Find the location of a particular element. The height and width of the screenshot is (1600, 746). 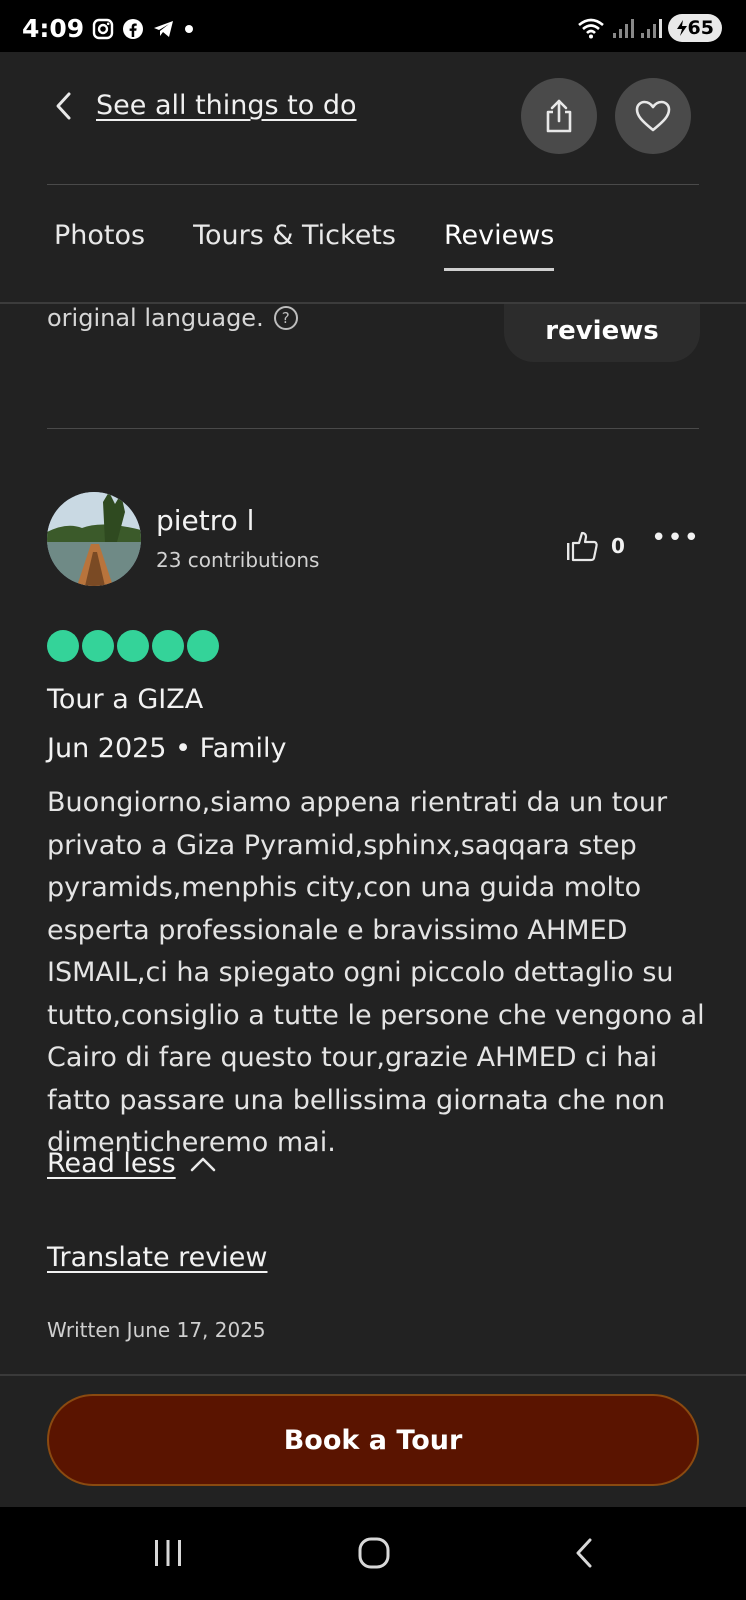

avatar is located at coordinates (94, 539).